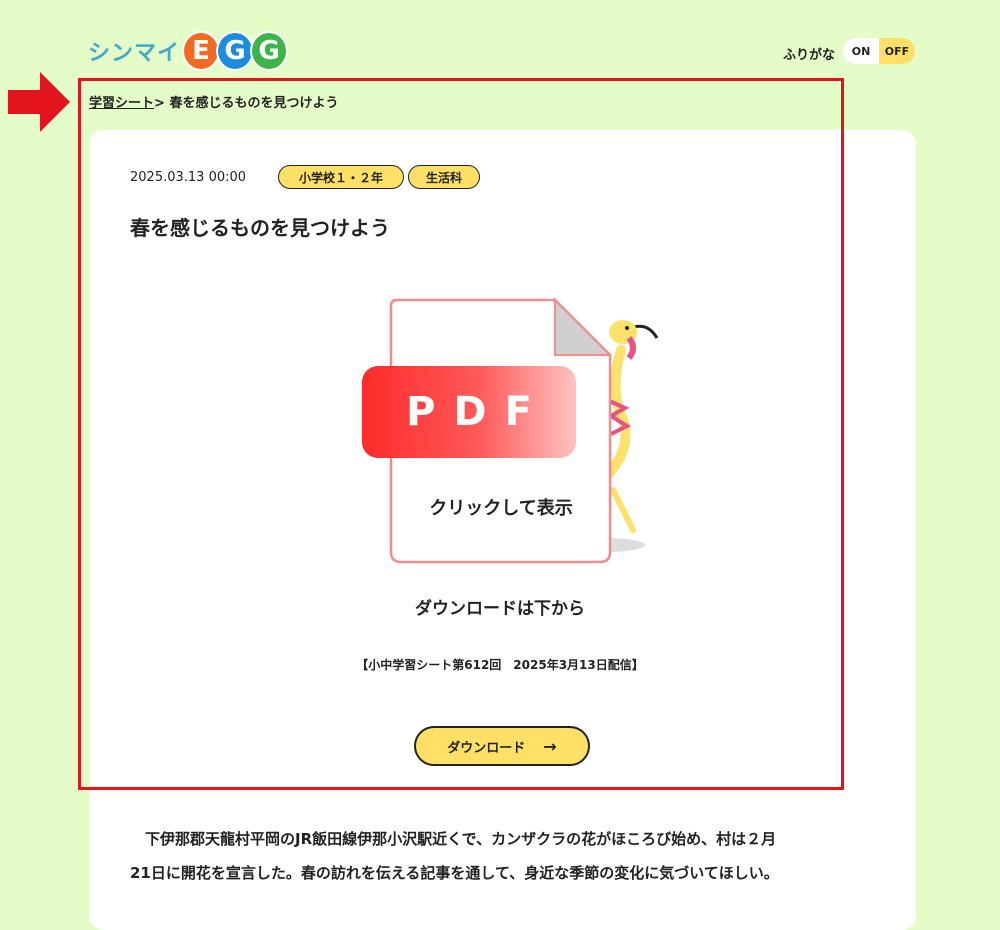 The width and height of the screenshot is (1000, 930). What do you see at coordinates (134, 53) in the screenshot?
I see `logo-text: シンマイ` at bounding box center [134, 53].